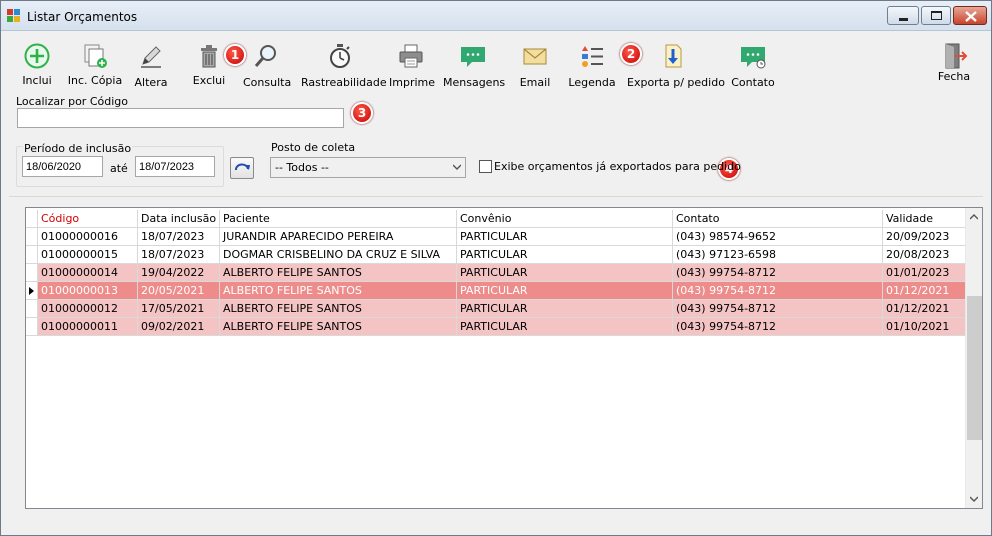  I want to click on fecha-button: Fecha, so click(954, 65).